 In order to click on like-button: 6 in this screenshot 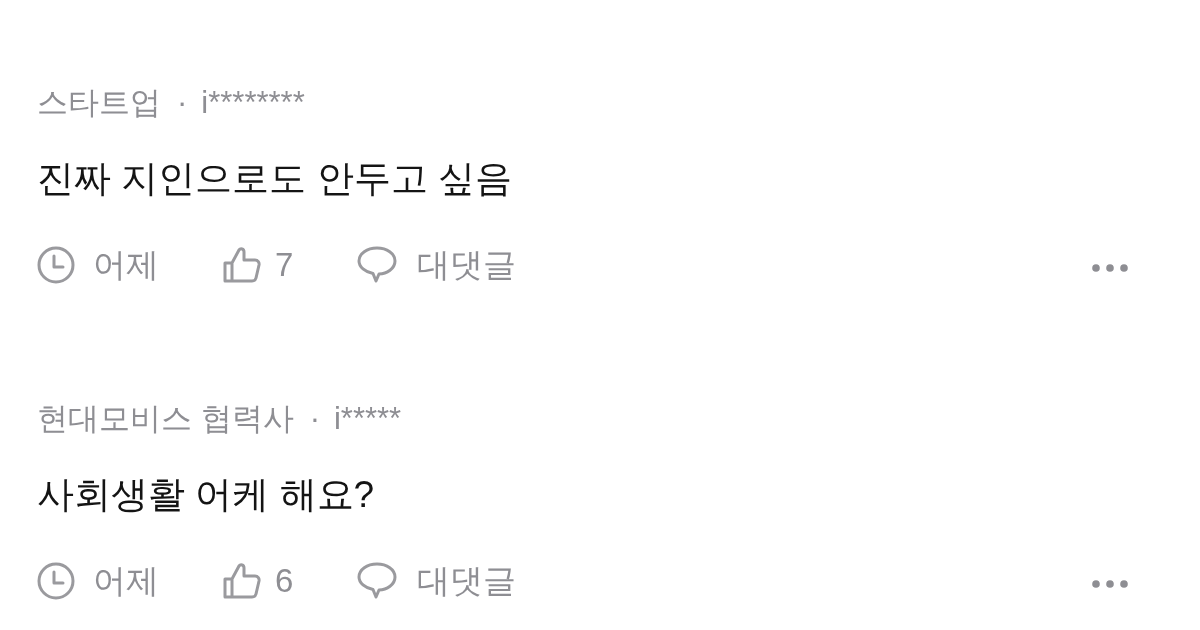, I will do `click(258, 581)`.